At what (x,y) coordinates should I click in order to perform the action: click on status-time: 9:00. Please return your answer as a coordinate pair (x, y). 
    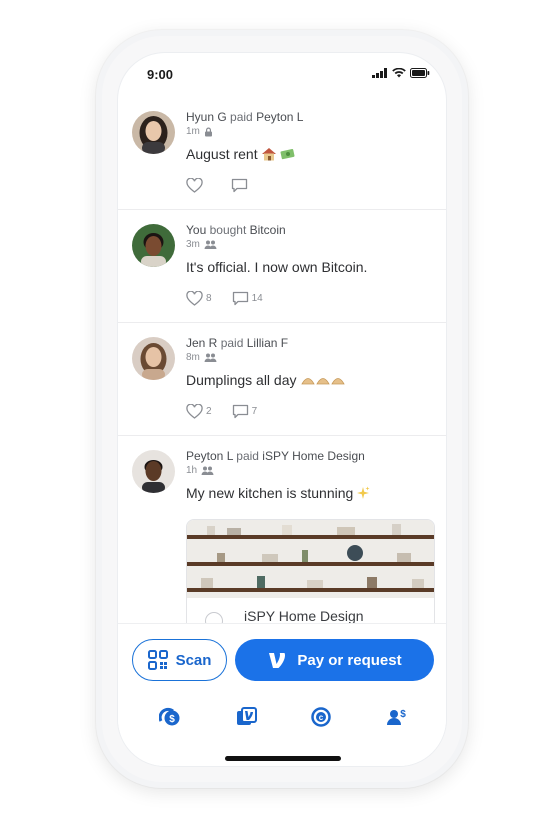
    Looking at the image, I should click on (160, 74).